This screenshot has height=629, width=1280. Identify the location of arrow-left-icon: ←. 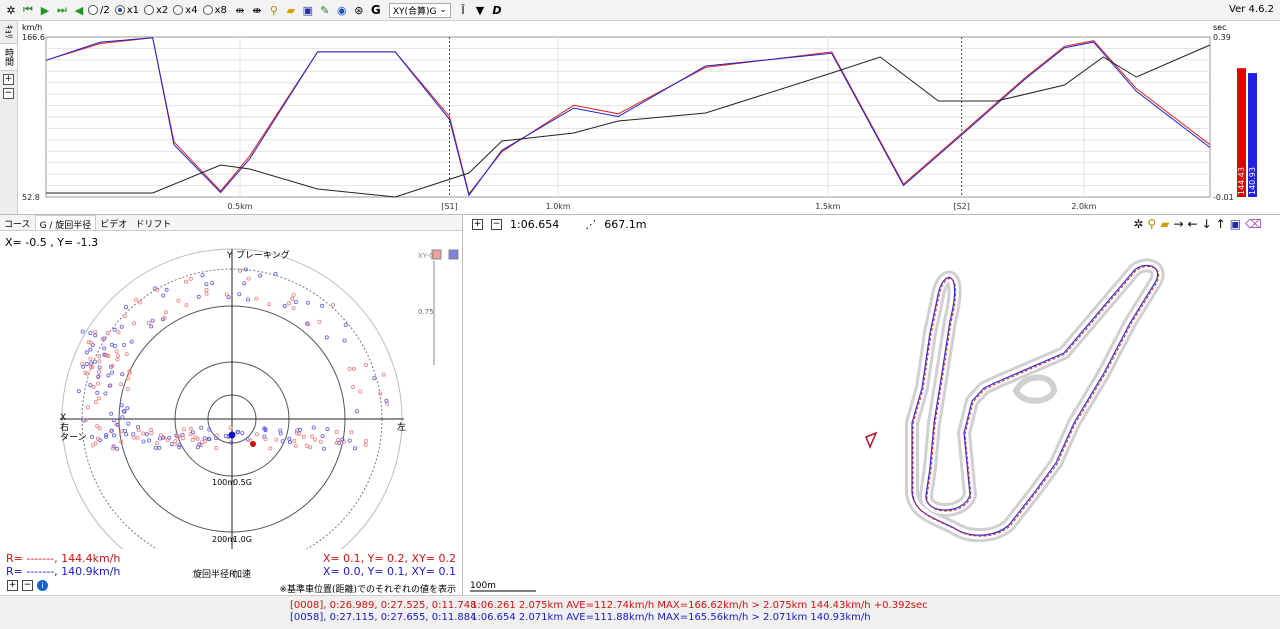
(1193, 224).